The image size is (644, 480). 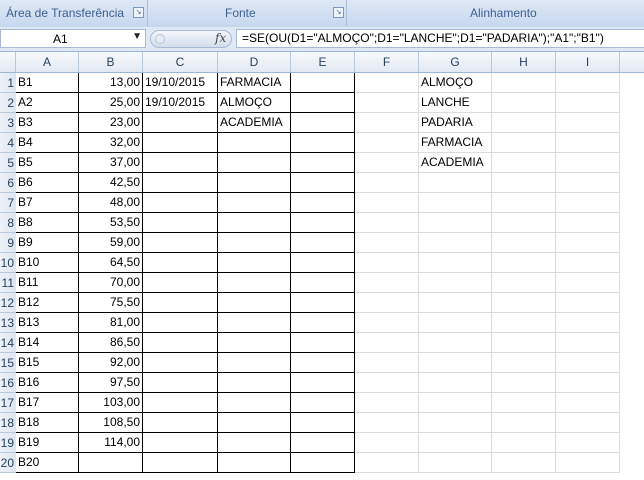 I want to click on cell-d16, so click(x=254, y=383).